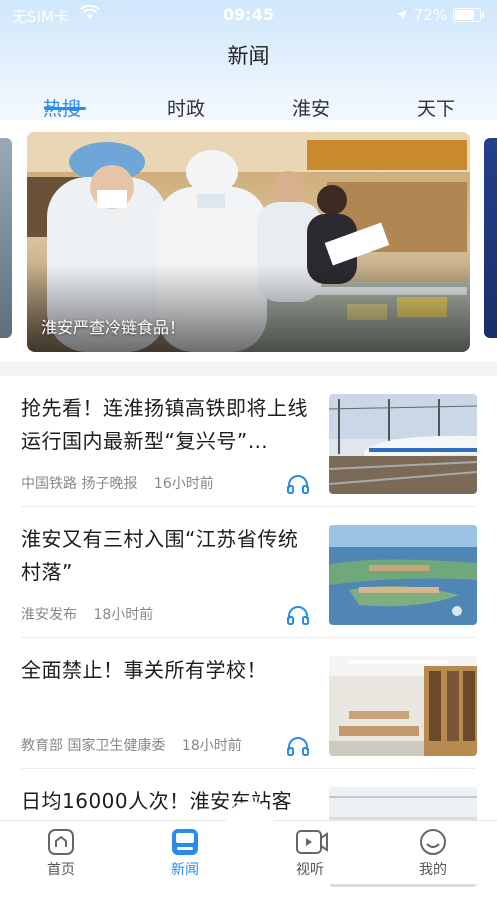 This screenshot has height=900, width=497. I want to click on status-bar: 无SIM卡 09:45 72%, so click(248, 15).